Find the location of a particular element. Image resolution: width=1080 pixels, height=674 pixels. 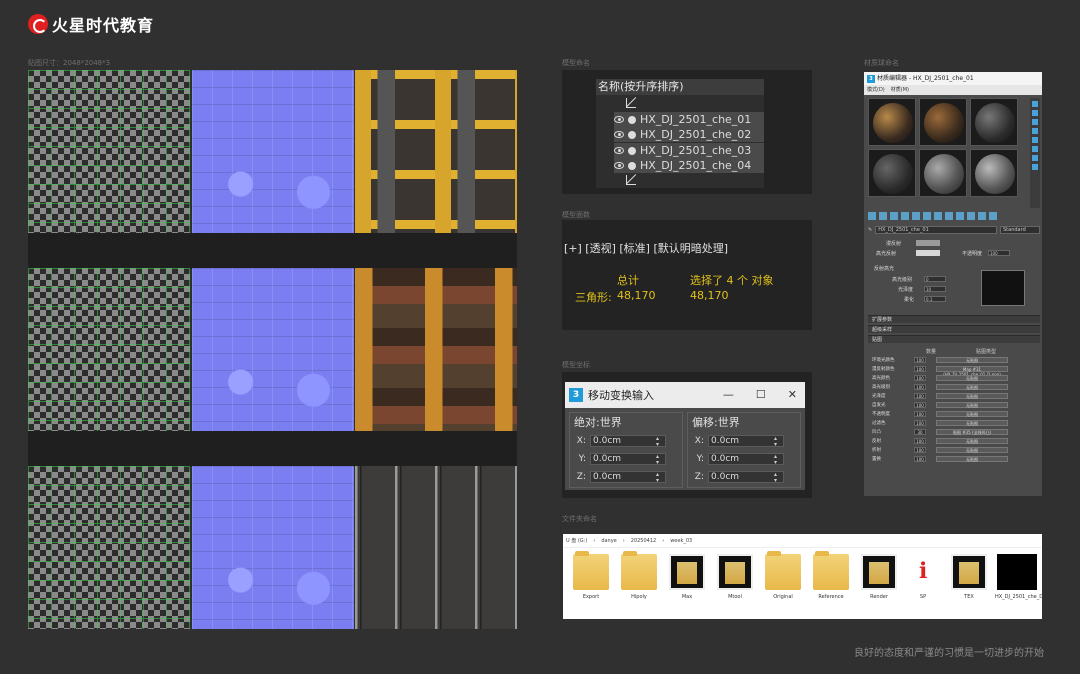

glossiness-spinner: 10 is located at coordinates (935, 289).